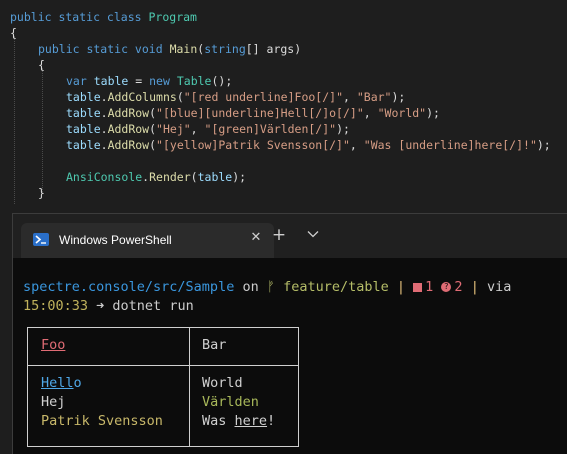 This screenshot has width=567, height=454. Describe the element at coordinates (273, 49) in the screenshot. I see `params: [] args)` at that location.